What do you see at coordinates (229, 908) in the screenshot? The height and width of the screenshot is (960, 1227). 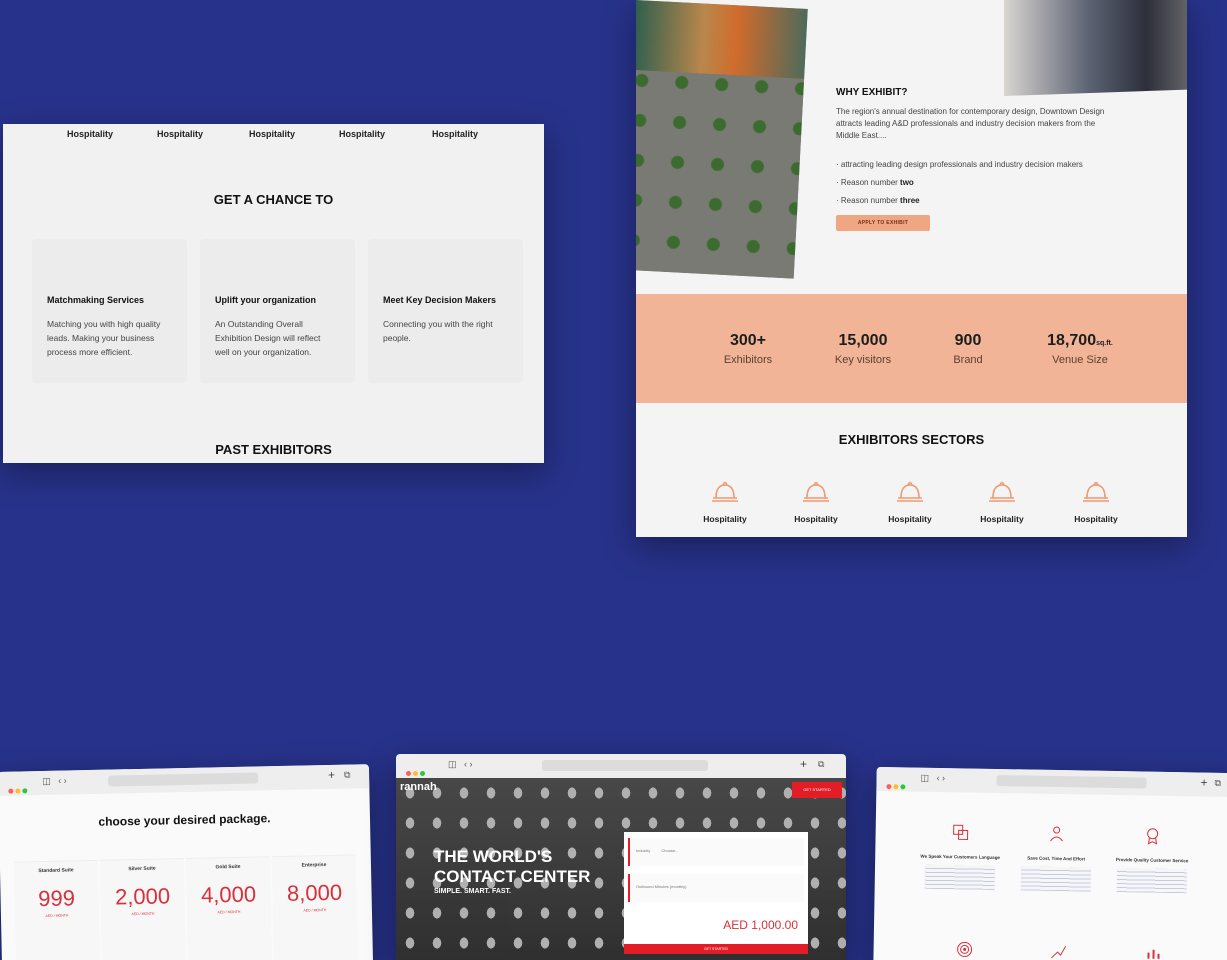 I see `package-card: Gold Suite 4,000 AED / MONTH` at bounding box center [229, 908].